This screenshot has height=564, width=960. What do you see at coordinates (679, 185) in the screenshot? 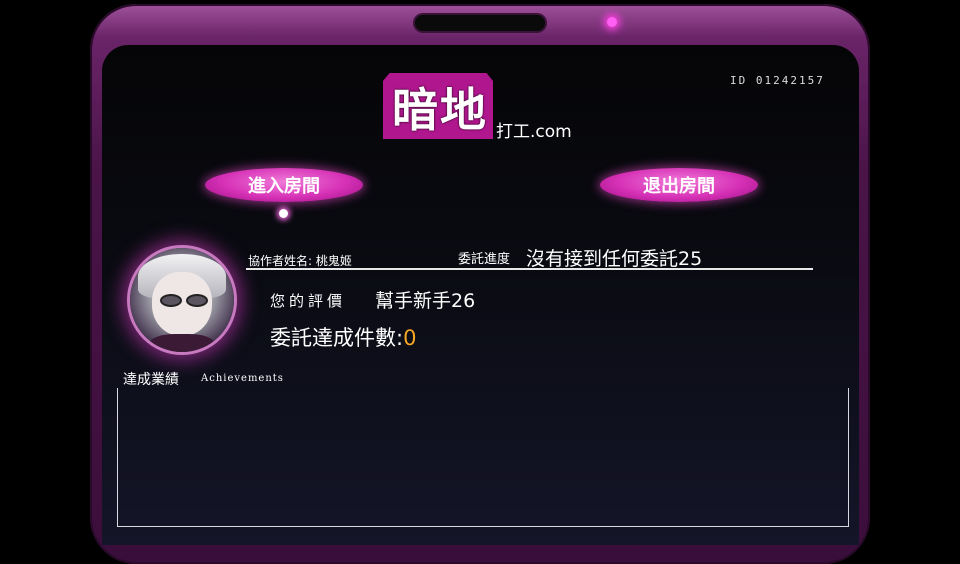
I see `exit-room-button: 退出房間` at bounding box center [679, 185].